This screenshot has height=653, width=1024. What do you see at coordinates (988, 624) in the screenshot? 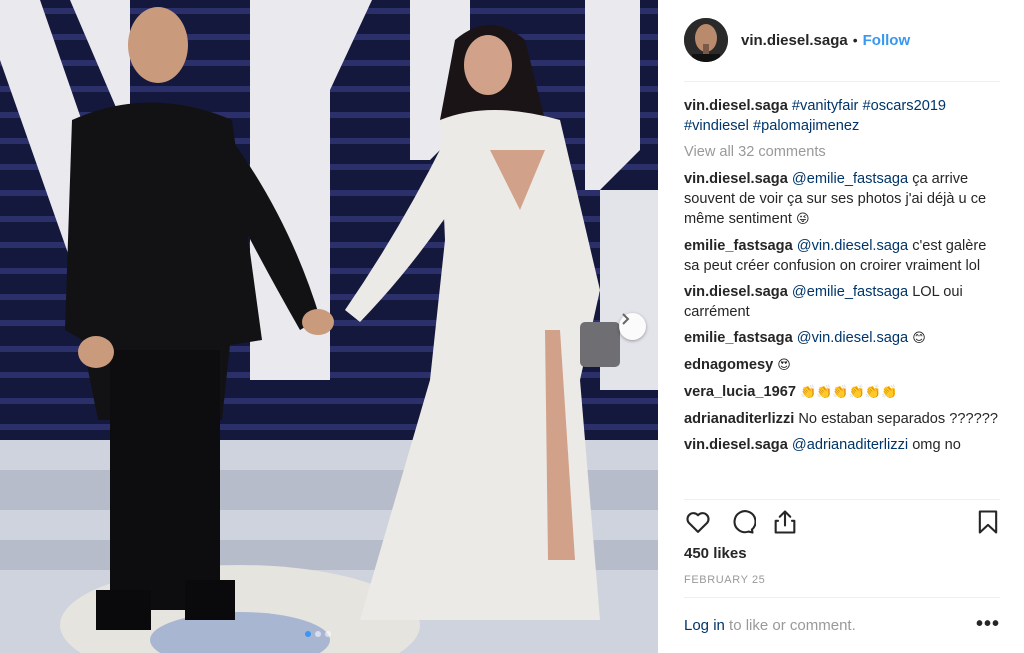
I see `more-options-icon: •••` at bounding box center [988, 624].